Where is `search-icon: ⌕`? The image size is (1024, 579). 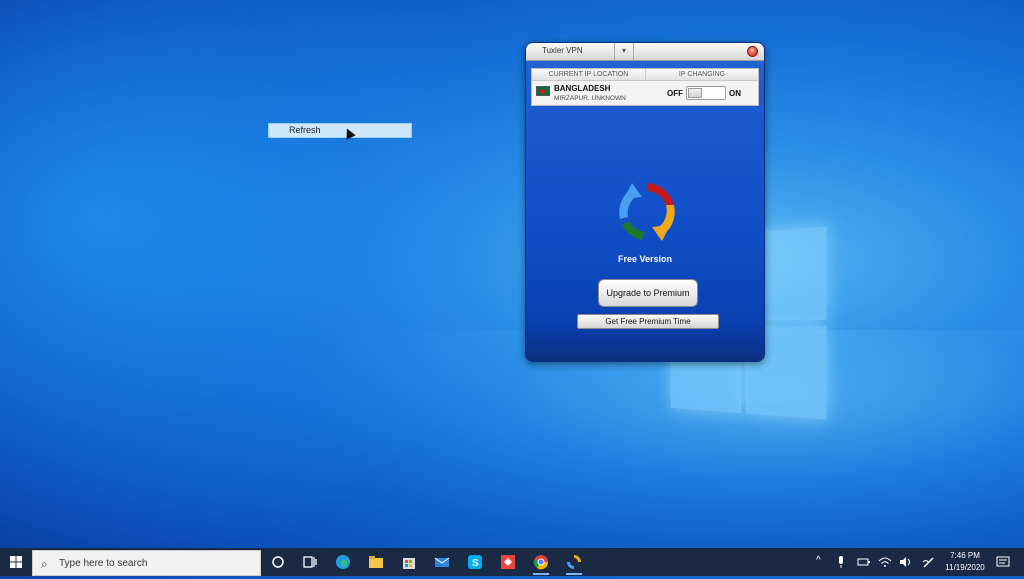
search-icon: ⌕ is located at coordinates (44, 564).